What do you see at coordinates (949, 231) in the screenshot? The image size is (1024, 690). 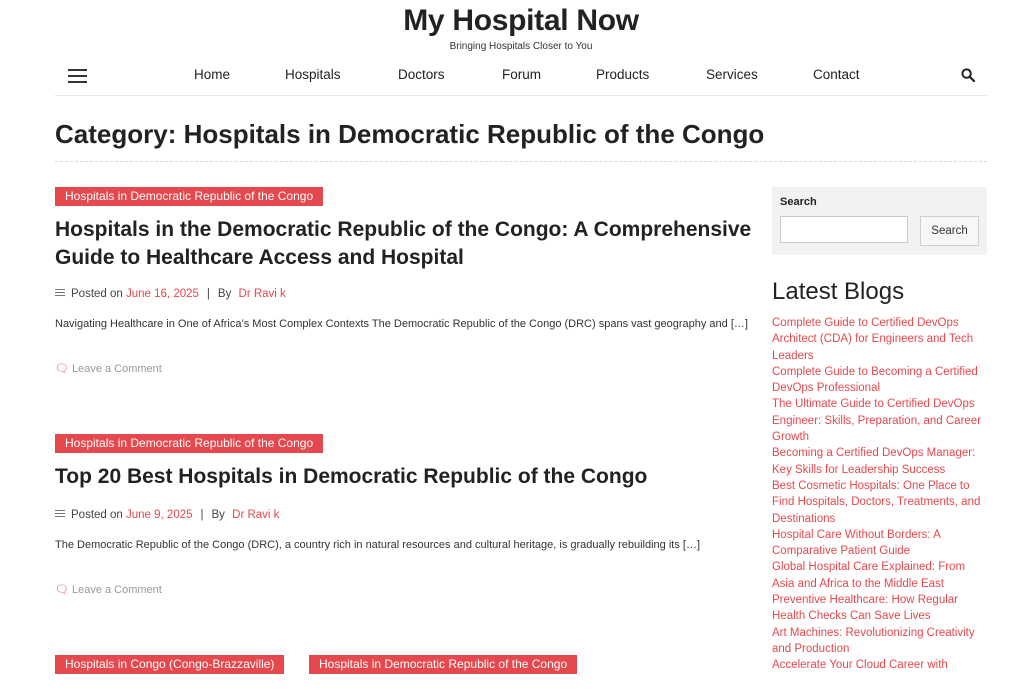 I see `sidebar-search-button: Search` at bounding box center [949, 231].